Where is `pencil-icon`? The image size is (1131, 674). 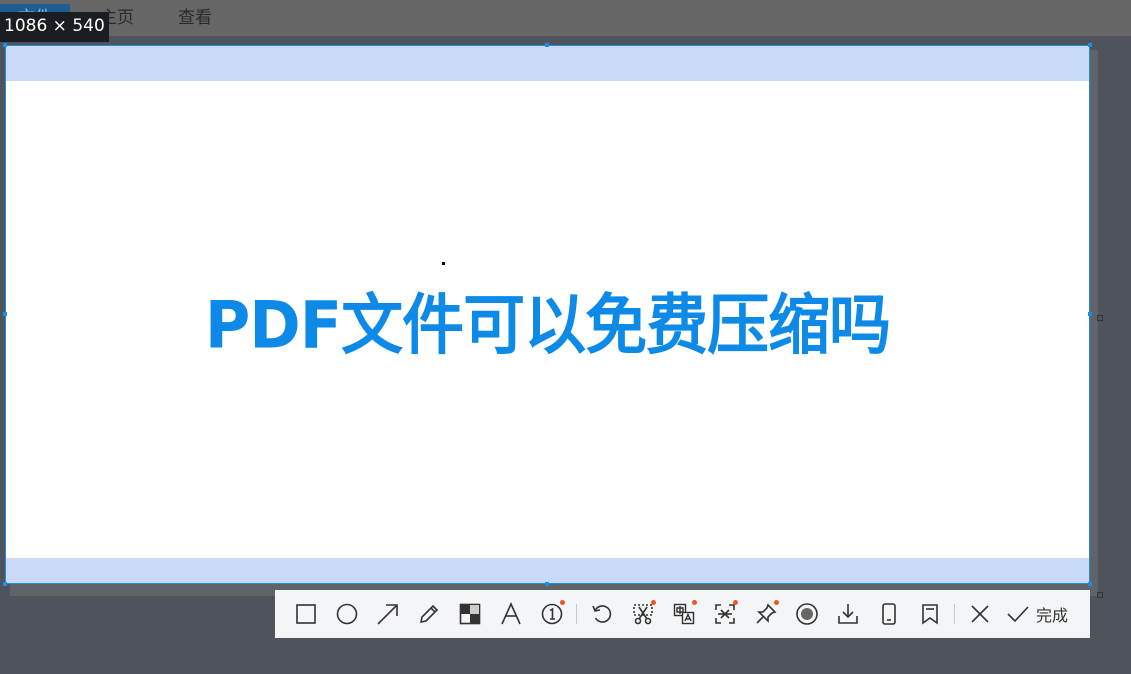 pencil-icon is located at coordinates (428, 614).